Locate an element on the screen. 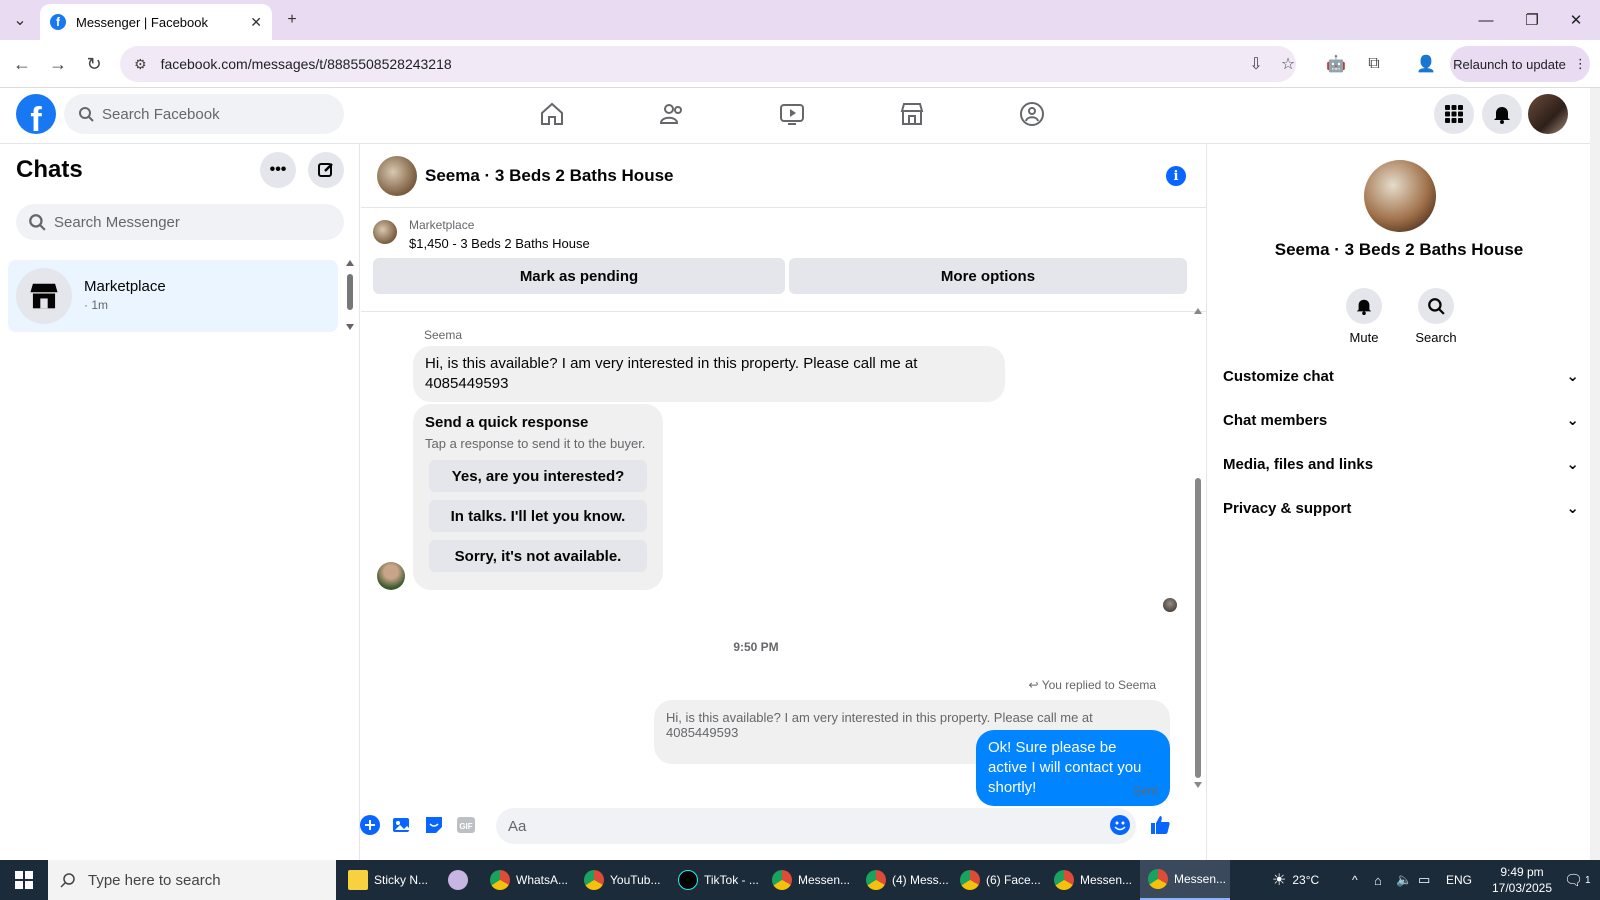  extension-bot-icon: 🤖 is located at coordinates (1336, 64).